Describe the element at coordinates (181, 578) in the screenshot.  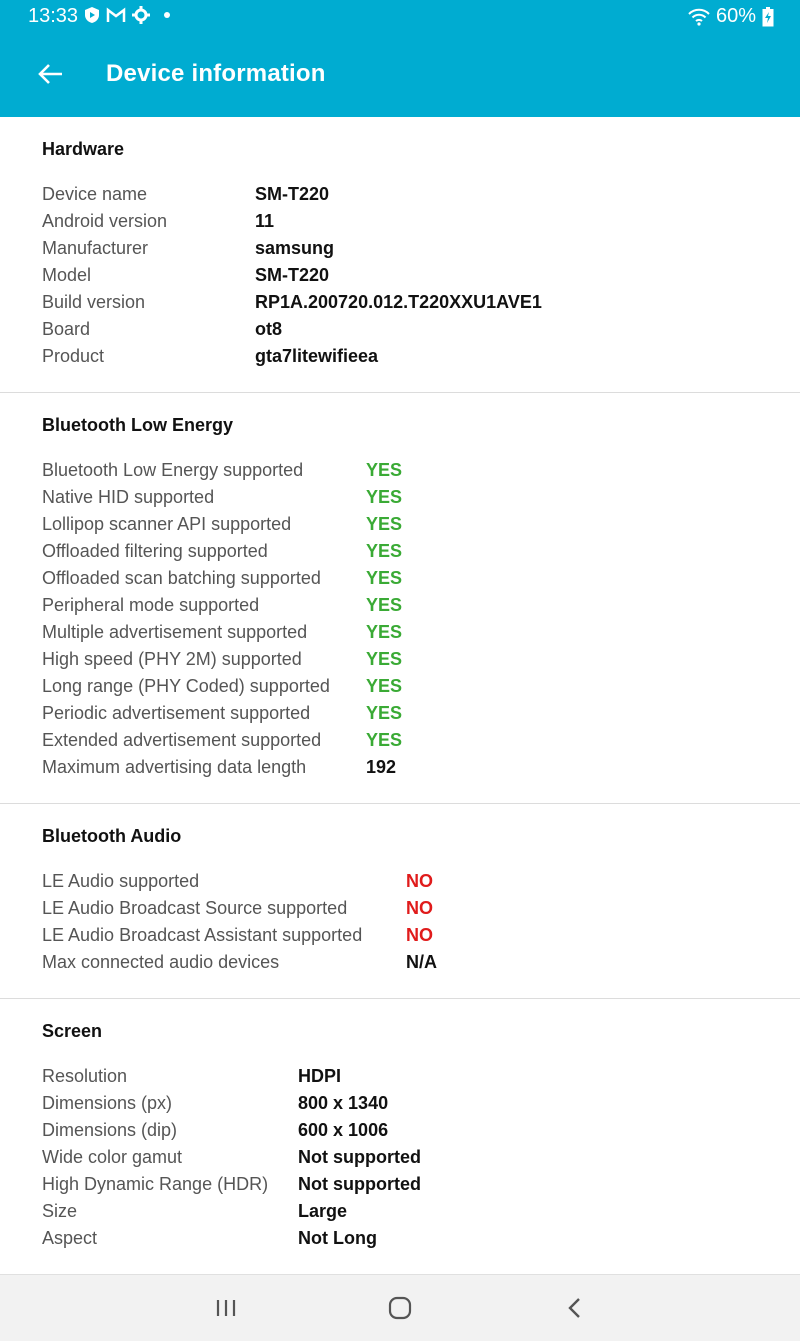
I see `info-label: Offloaded scan batching supported` at that location.